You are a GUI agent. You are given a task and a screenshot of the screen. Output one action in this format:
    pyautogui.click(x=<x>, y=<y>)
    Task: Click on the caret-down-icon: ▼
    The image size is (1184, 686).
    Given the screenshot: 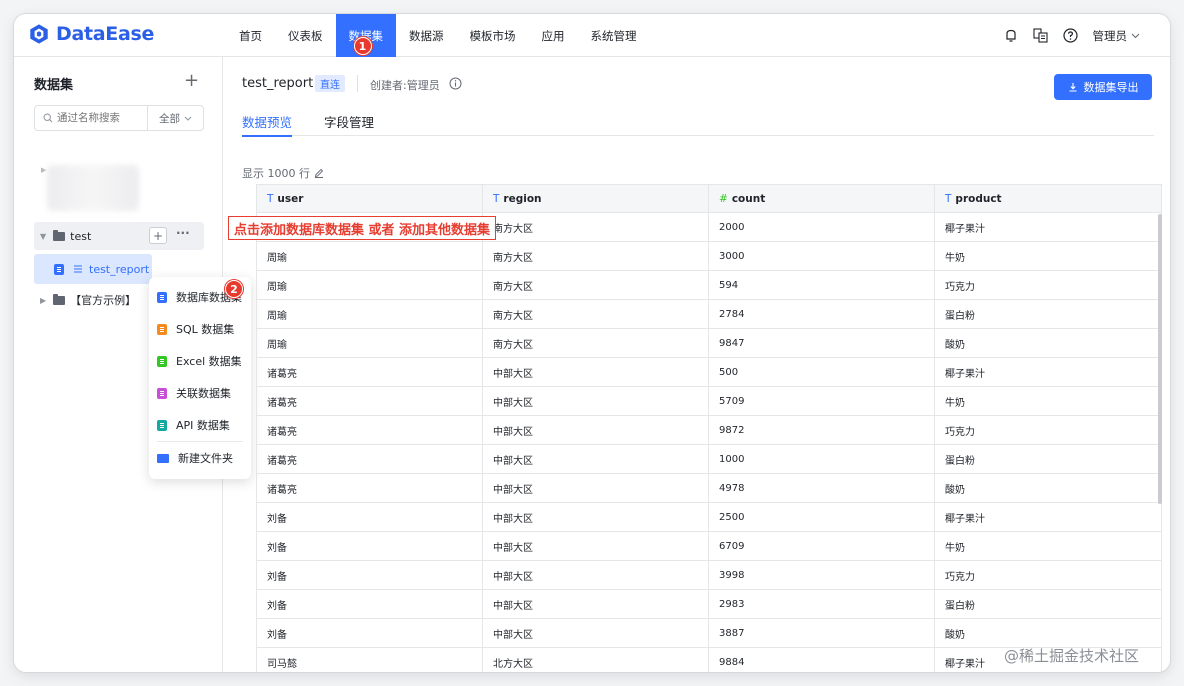 What is the action you would take?
    pyautogui.click(x=43, y=236)
    